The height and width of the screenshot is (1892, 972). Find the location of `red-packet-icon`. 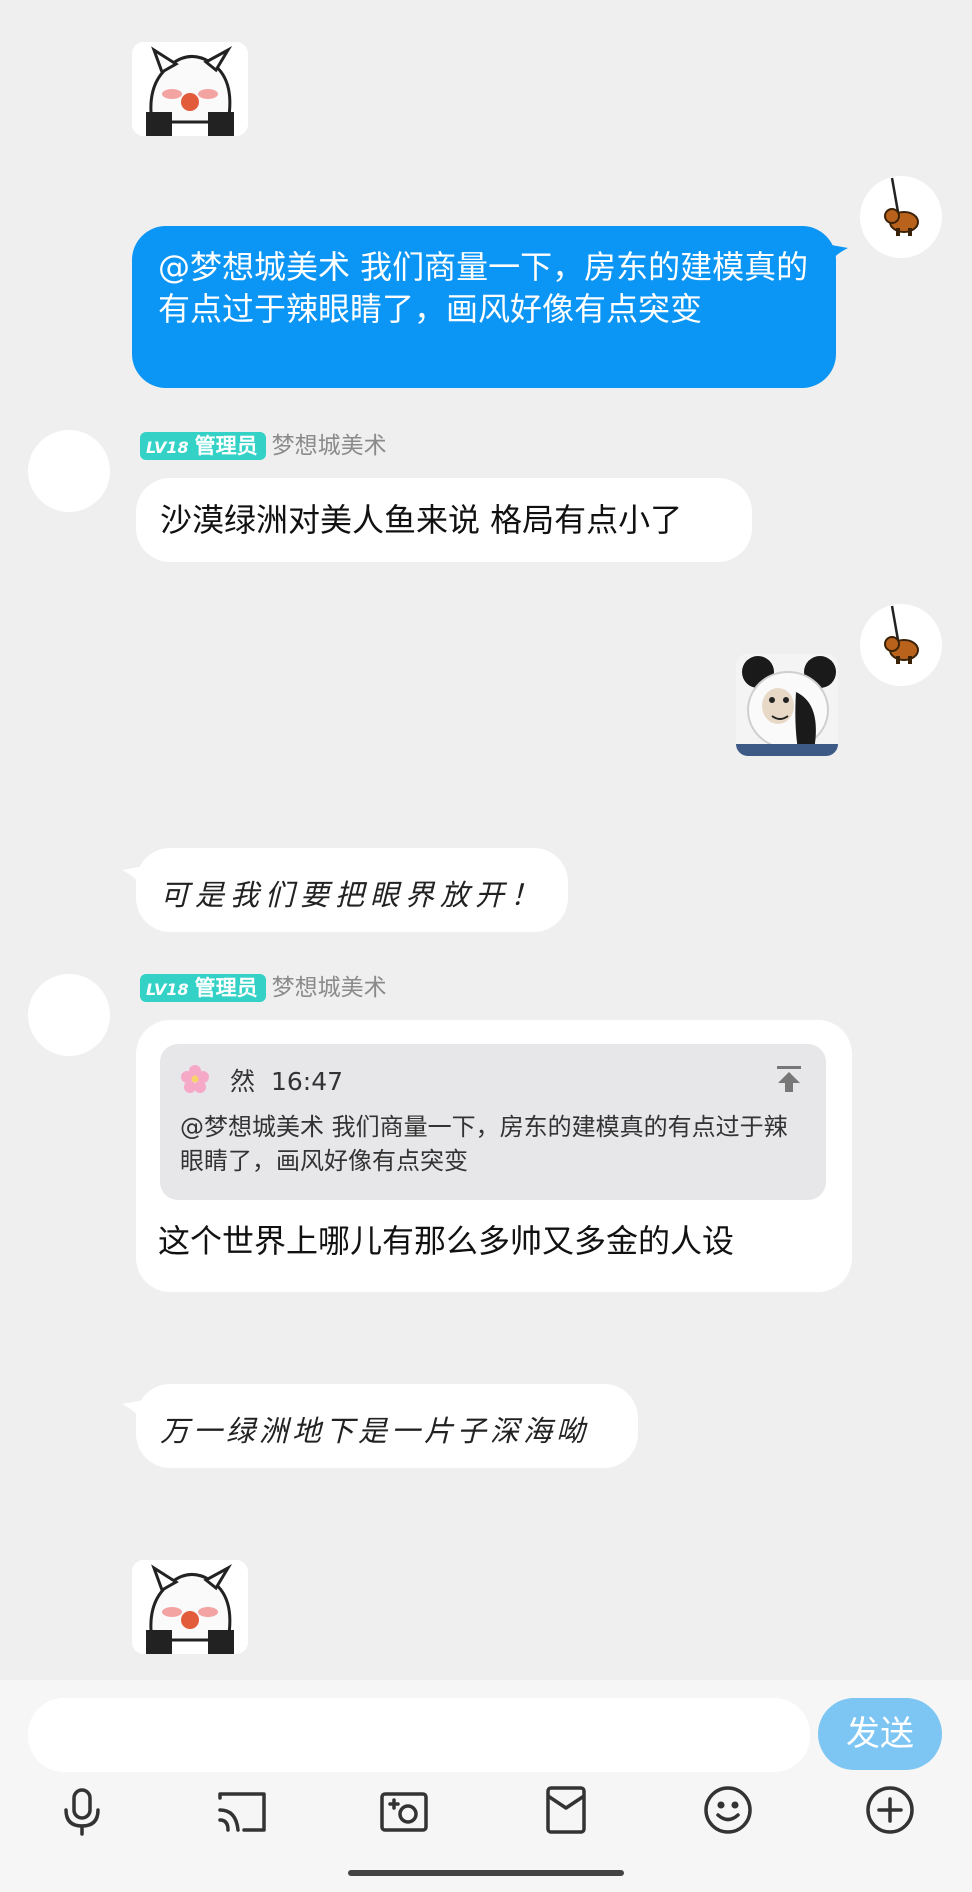

red-packet-icon is located at coordinates (566, 1810).